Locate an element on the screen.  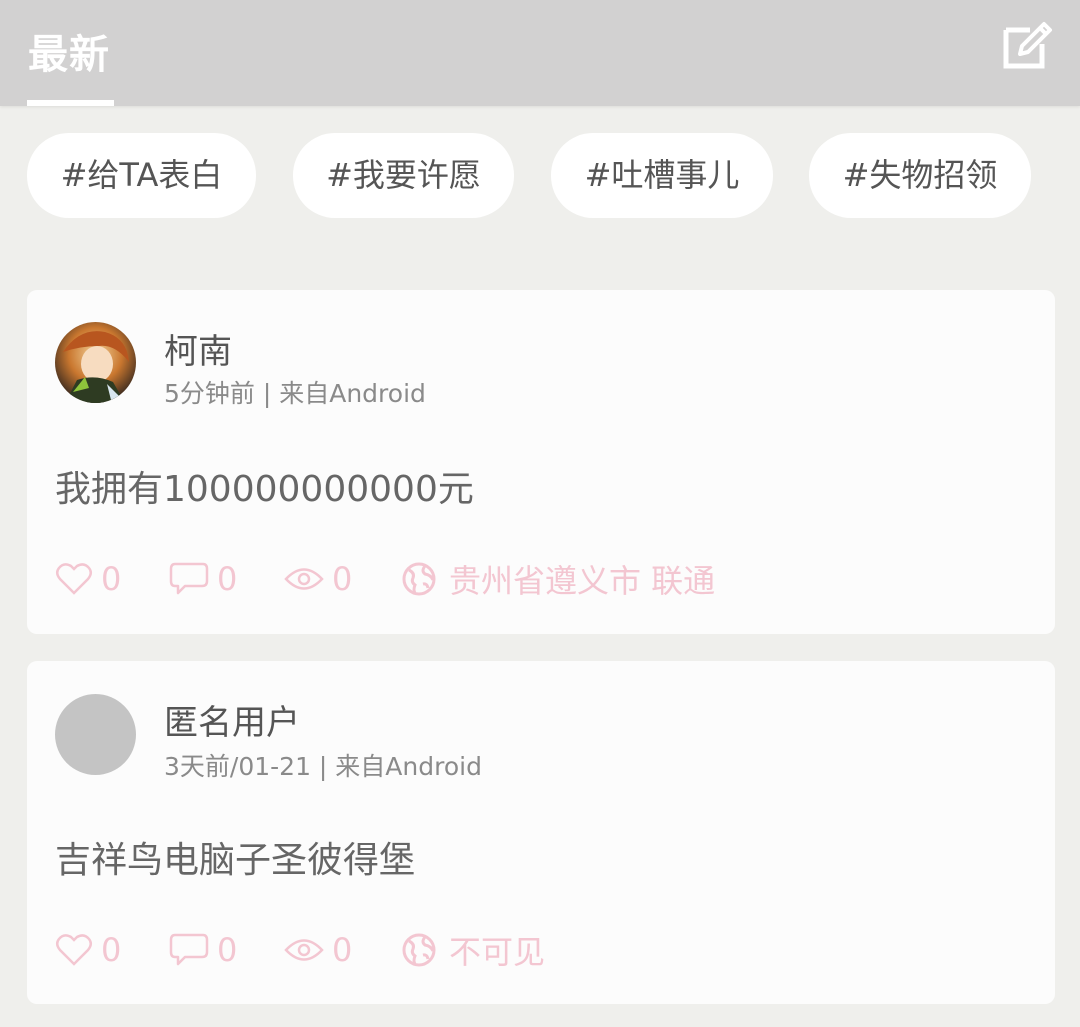
tab-latest: 最新 is located at coordinates (69, 51).